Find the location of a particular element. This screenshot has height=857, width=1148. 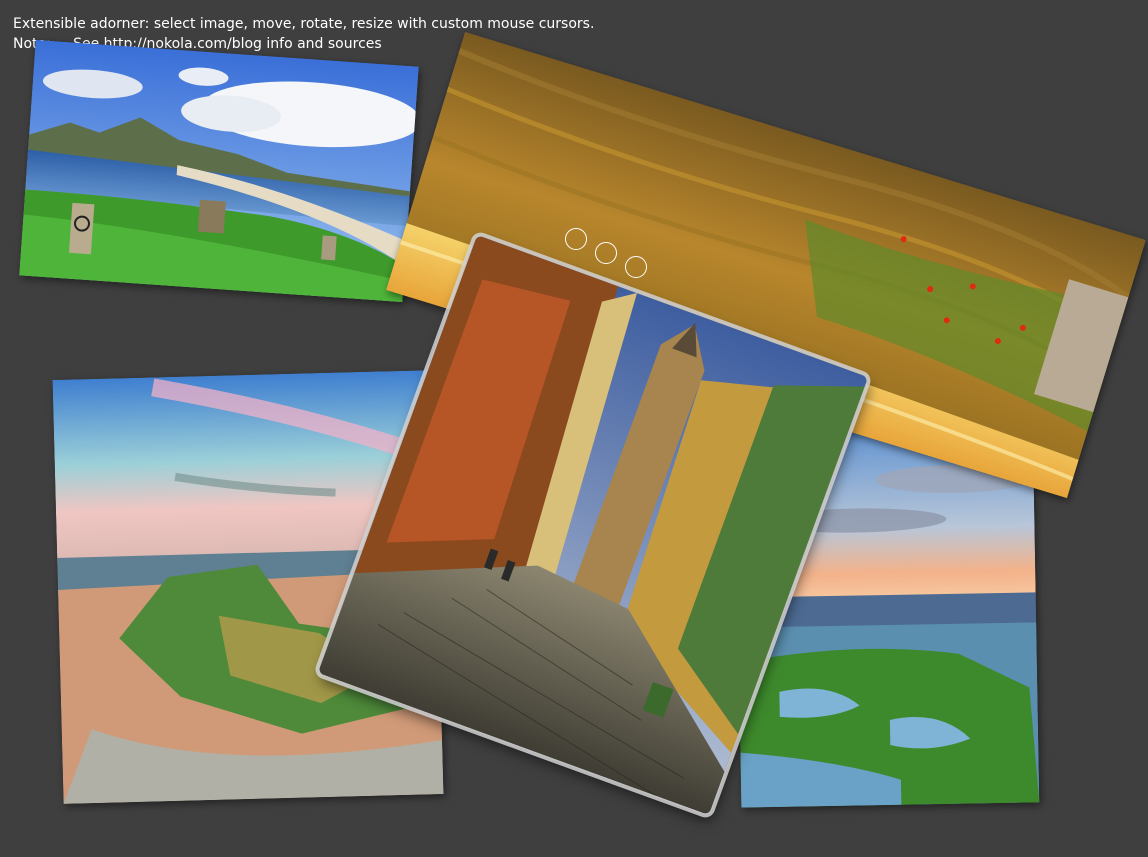

coastal-bay-image is located at coordinates (219, 171).